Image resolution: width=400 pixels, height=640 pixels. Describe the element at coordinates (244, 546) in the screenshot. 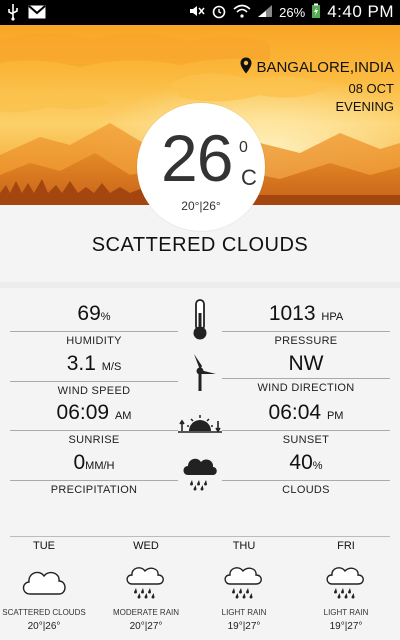

I see `forecast-day-name: THU` at that location.